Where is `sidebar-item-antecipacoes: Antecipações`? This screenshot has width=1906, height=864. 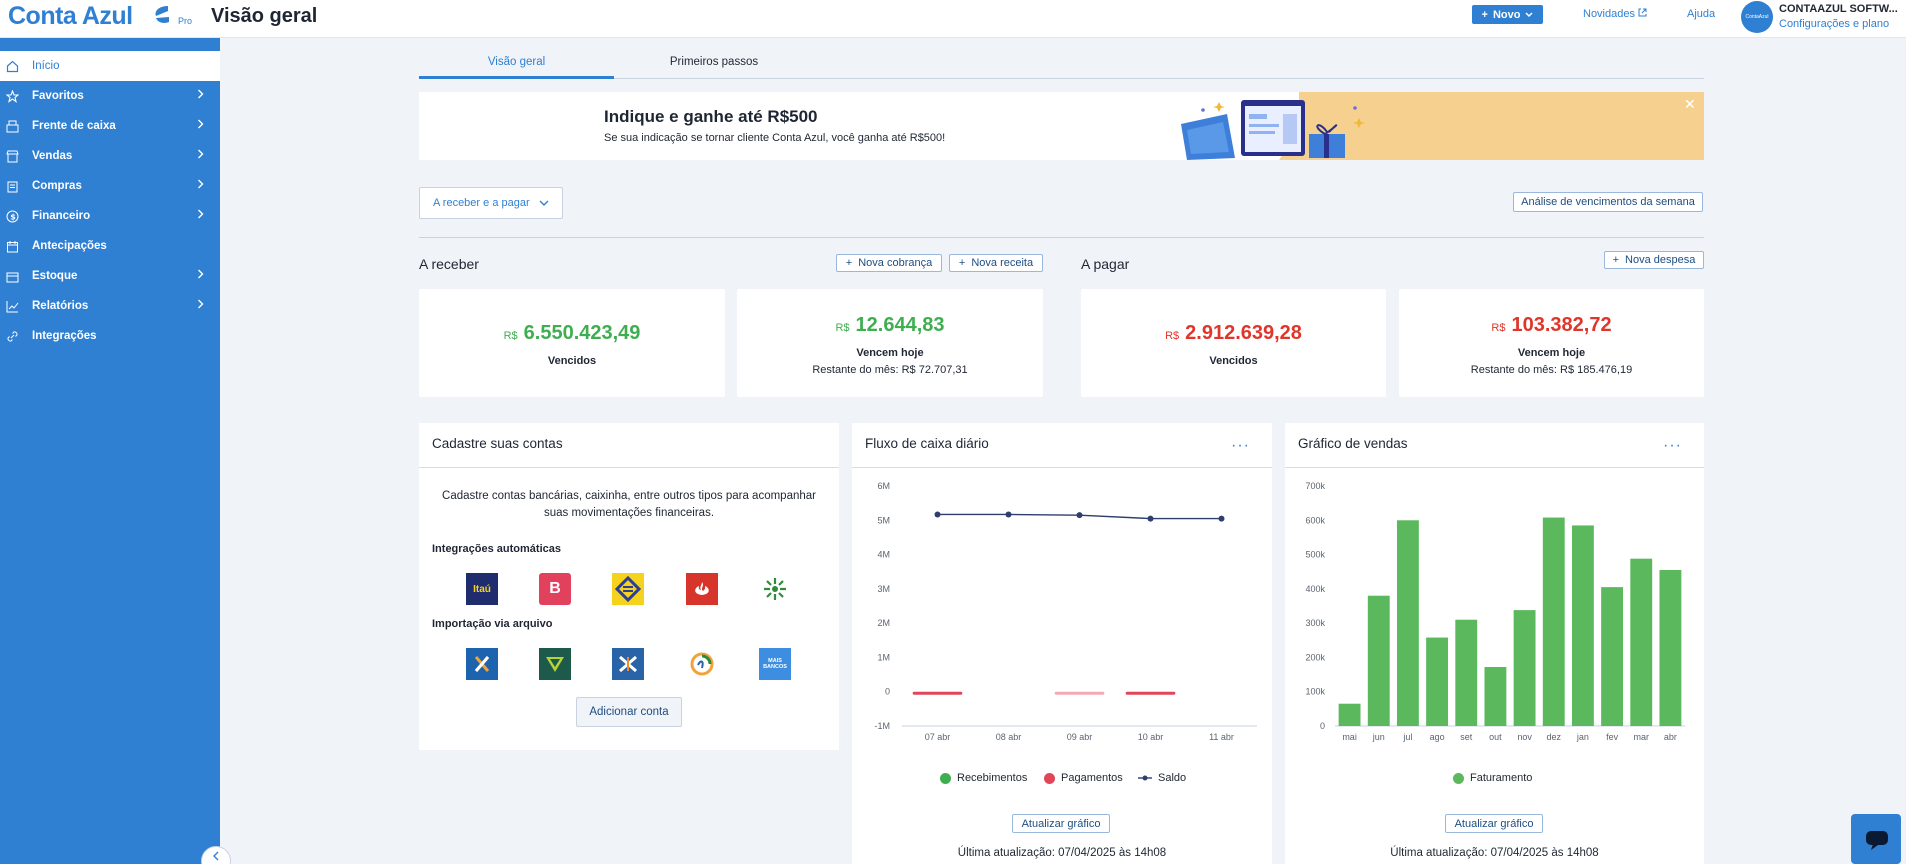 sidebar-item-antecipacoes: Antecipações is located at coordinates (110, 246).